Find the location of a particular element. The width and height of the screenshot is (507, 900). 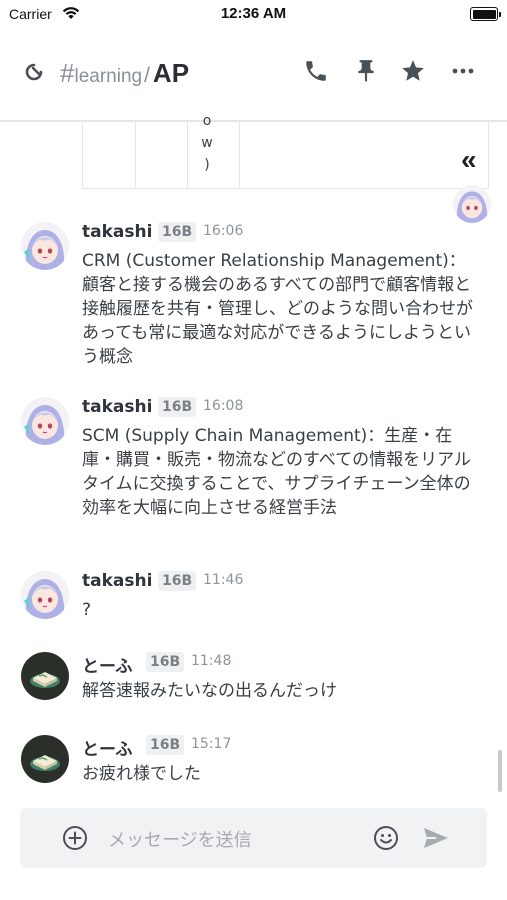

message-composer: メッセージを送信 is located at coordinates (253, 838).